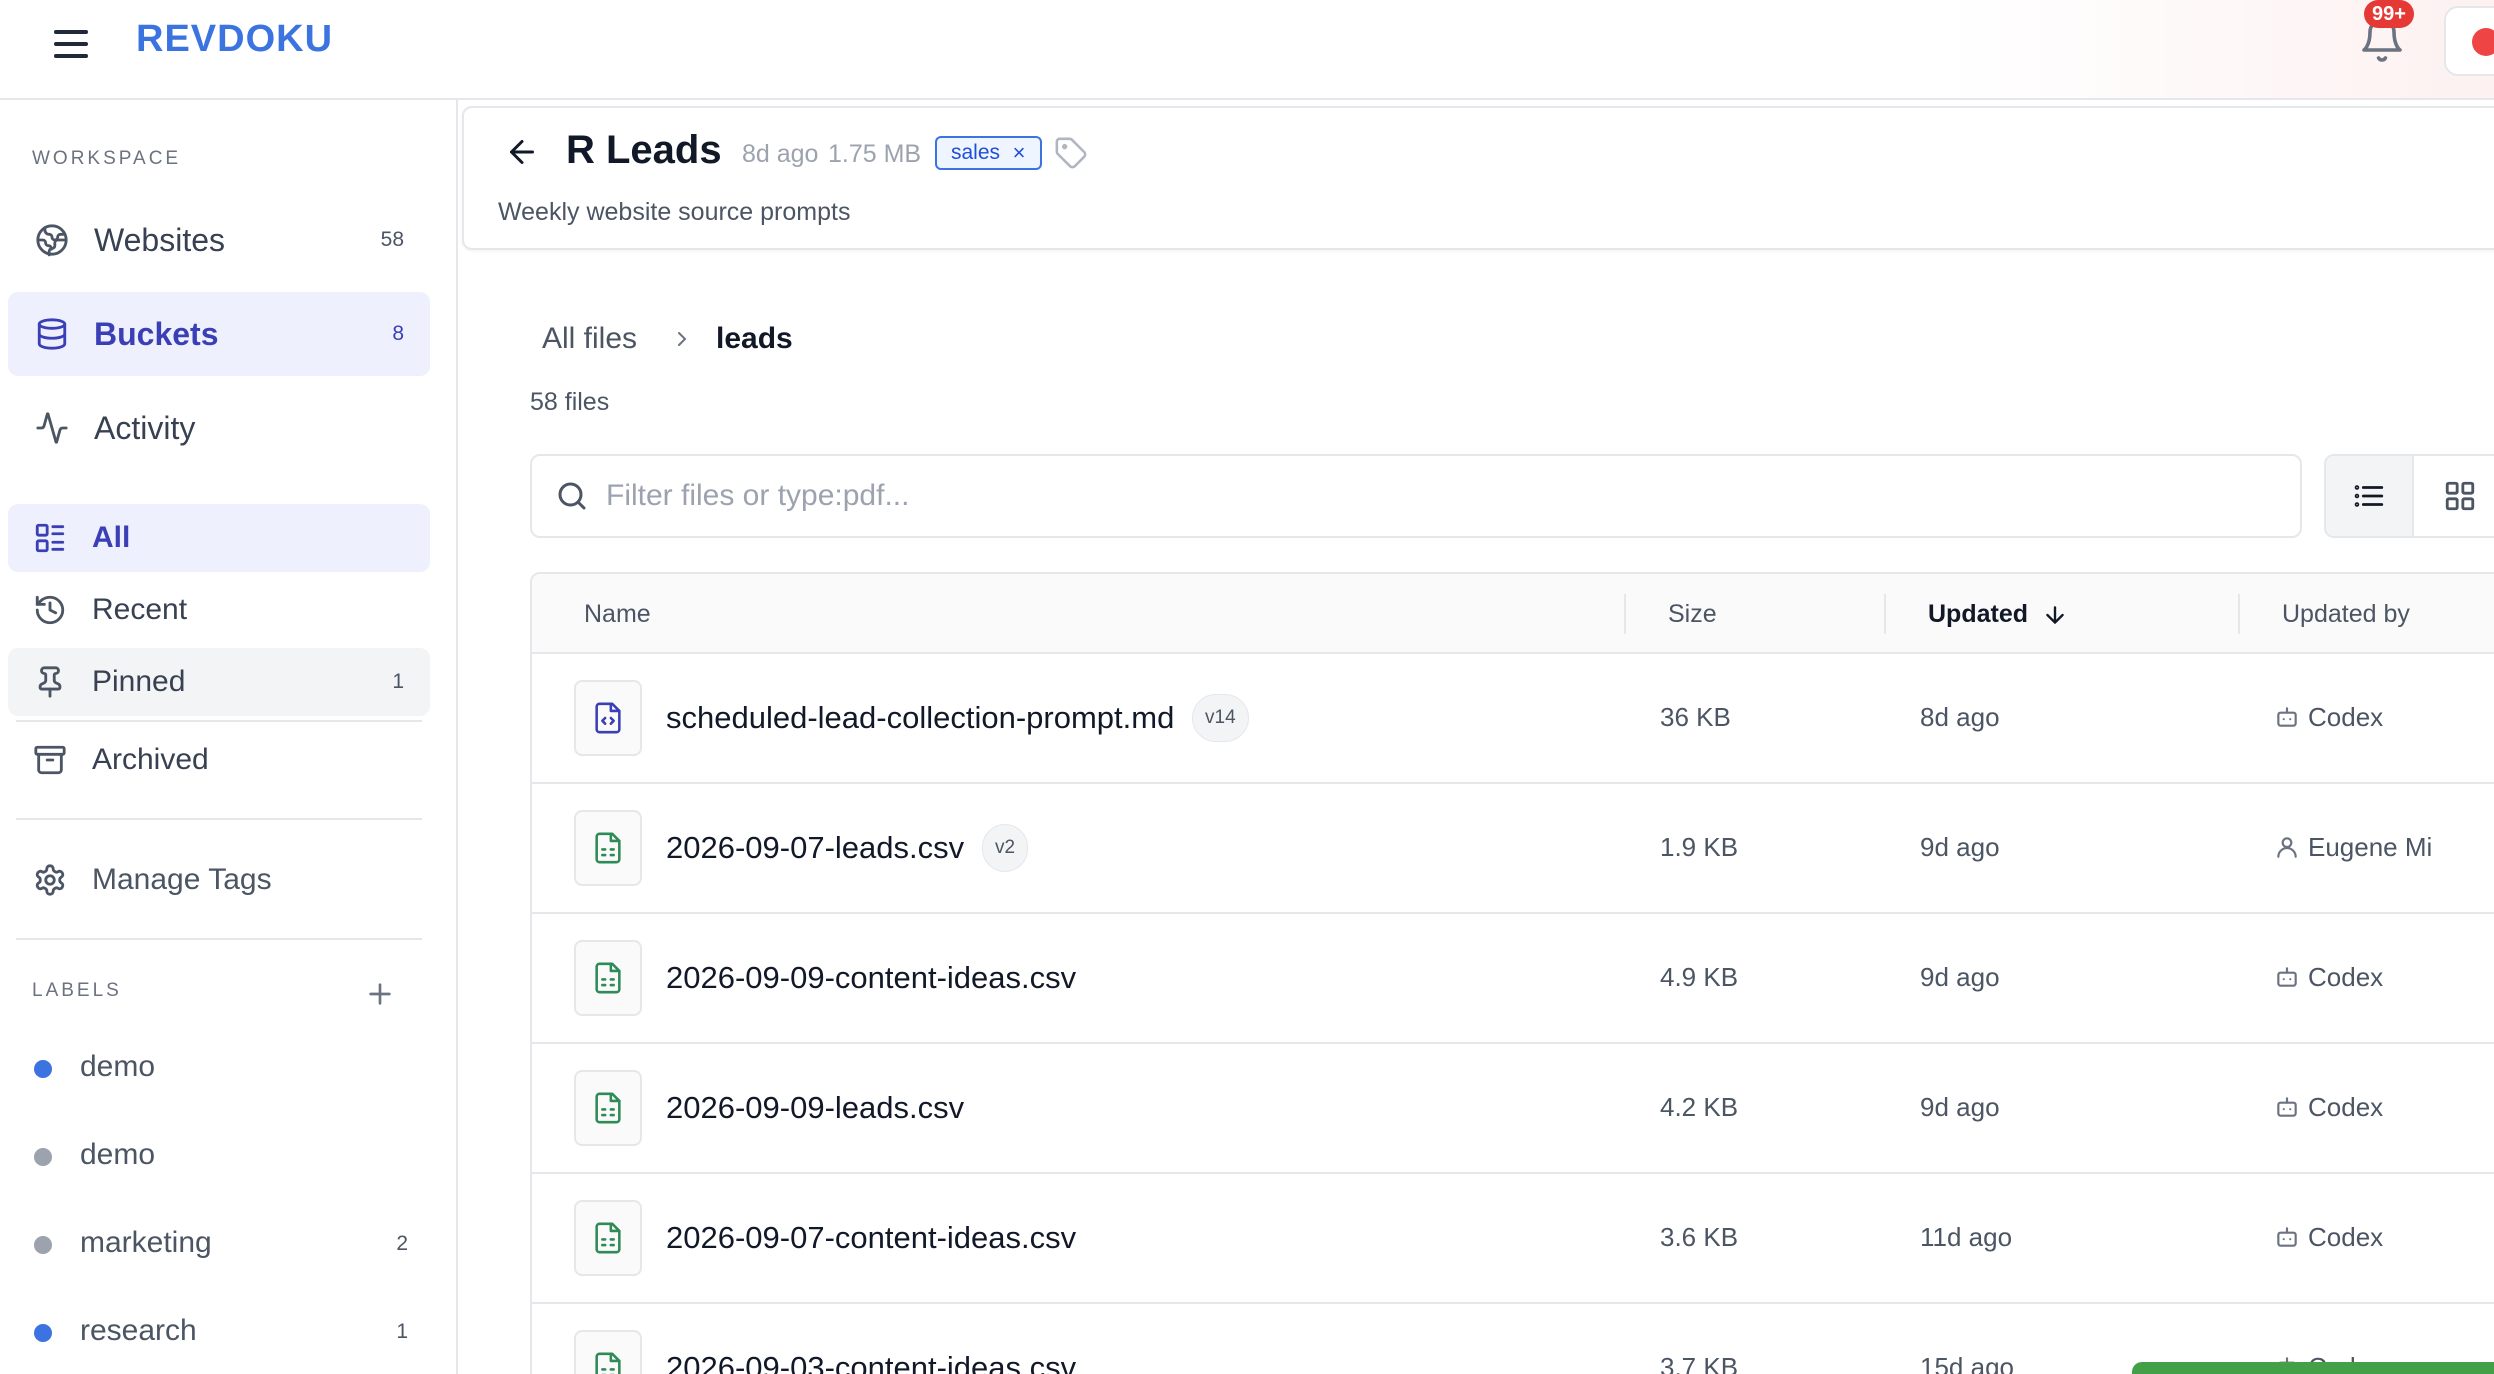  I want to click on list-view-icon, so click(2369, 496).